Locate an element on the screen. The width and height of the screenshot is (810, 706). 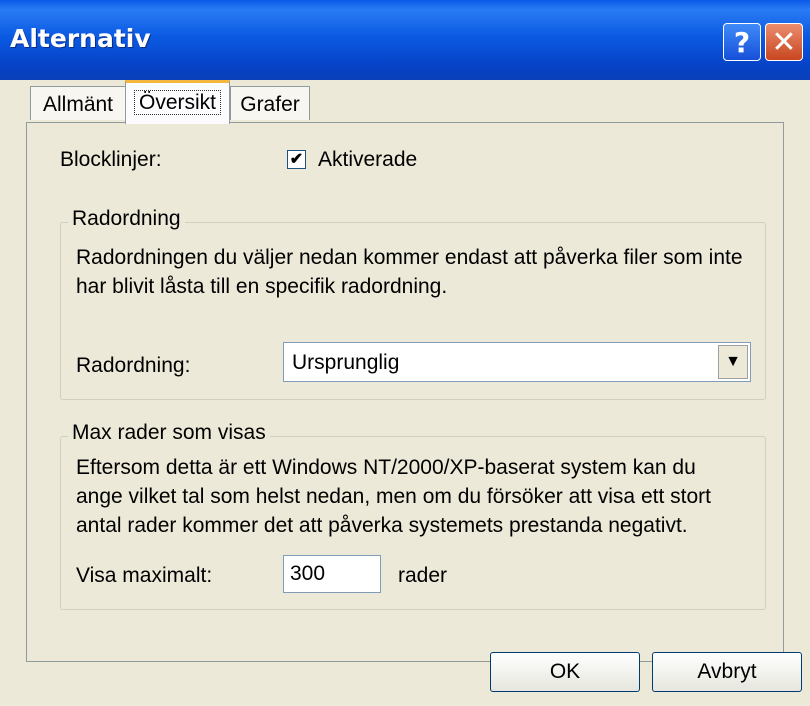
close-button: ✕ is located at coordinates (784, 42).